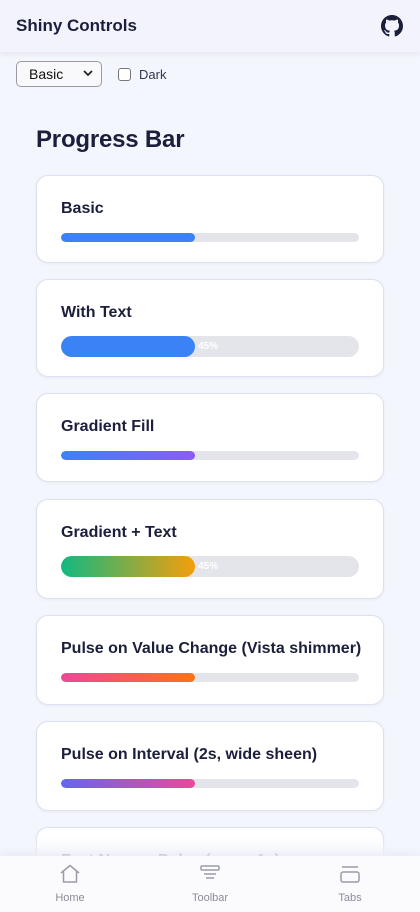  I want to click on dark-mode-label: Dark, so click(153, 74).